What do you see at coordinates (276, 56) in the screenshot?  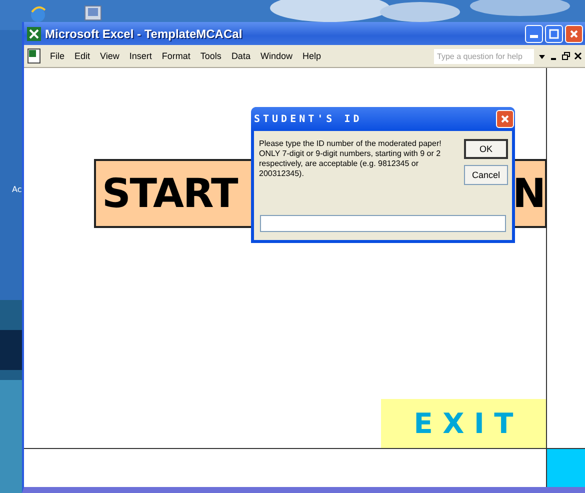 I see `menu-item: Window` at bounding box center [276, 56].